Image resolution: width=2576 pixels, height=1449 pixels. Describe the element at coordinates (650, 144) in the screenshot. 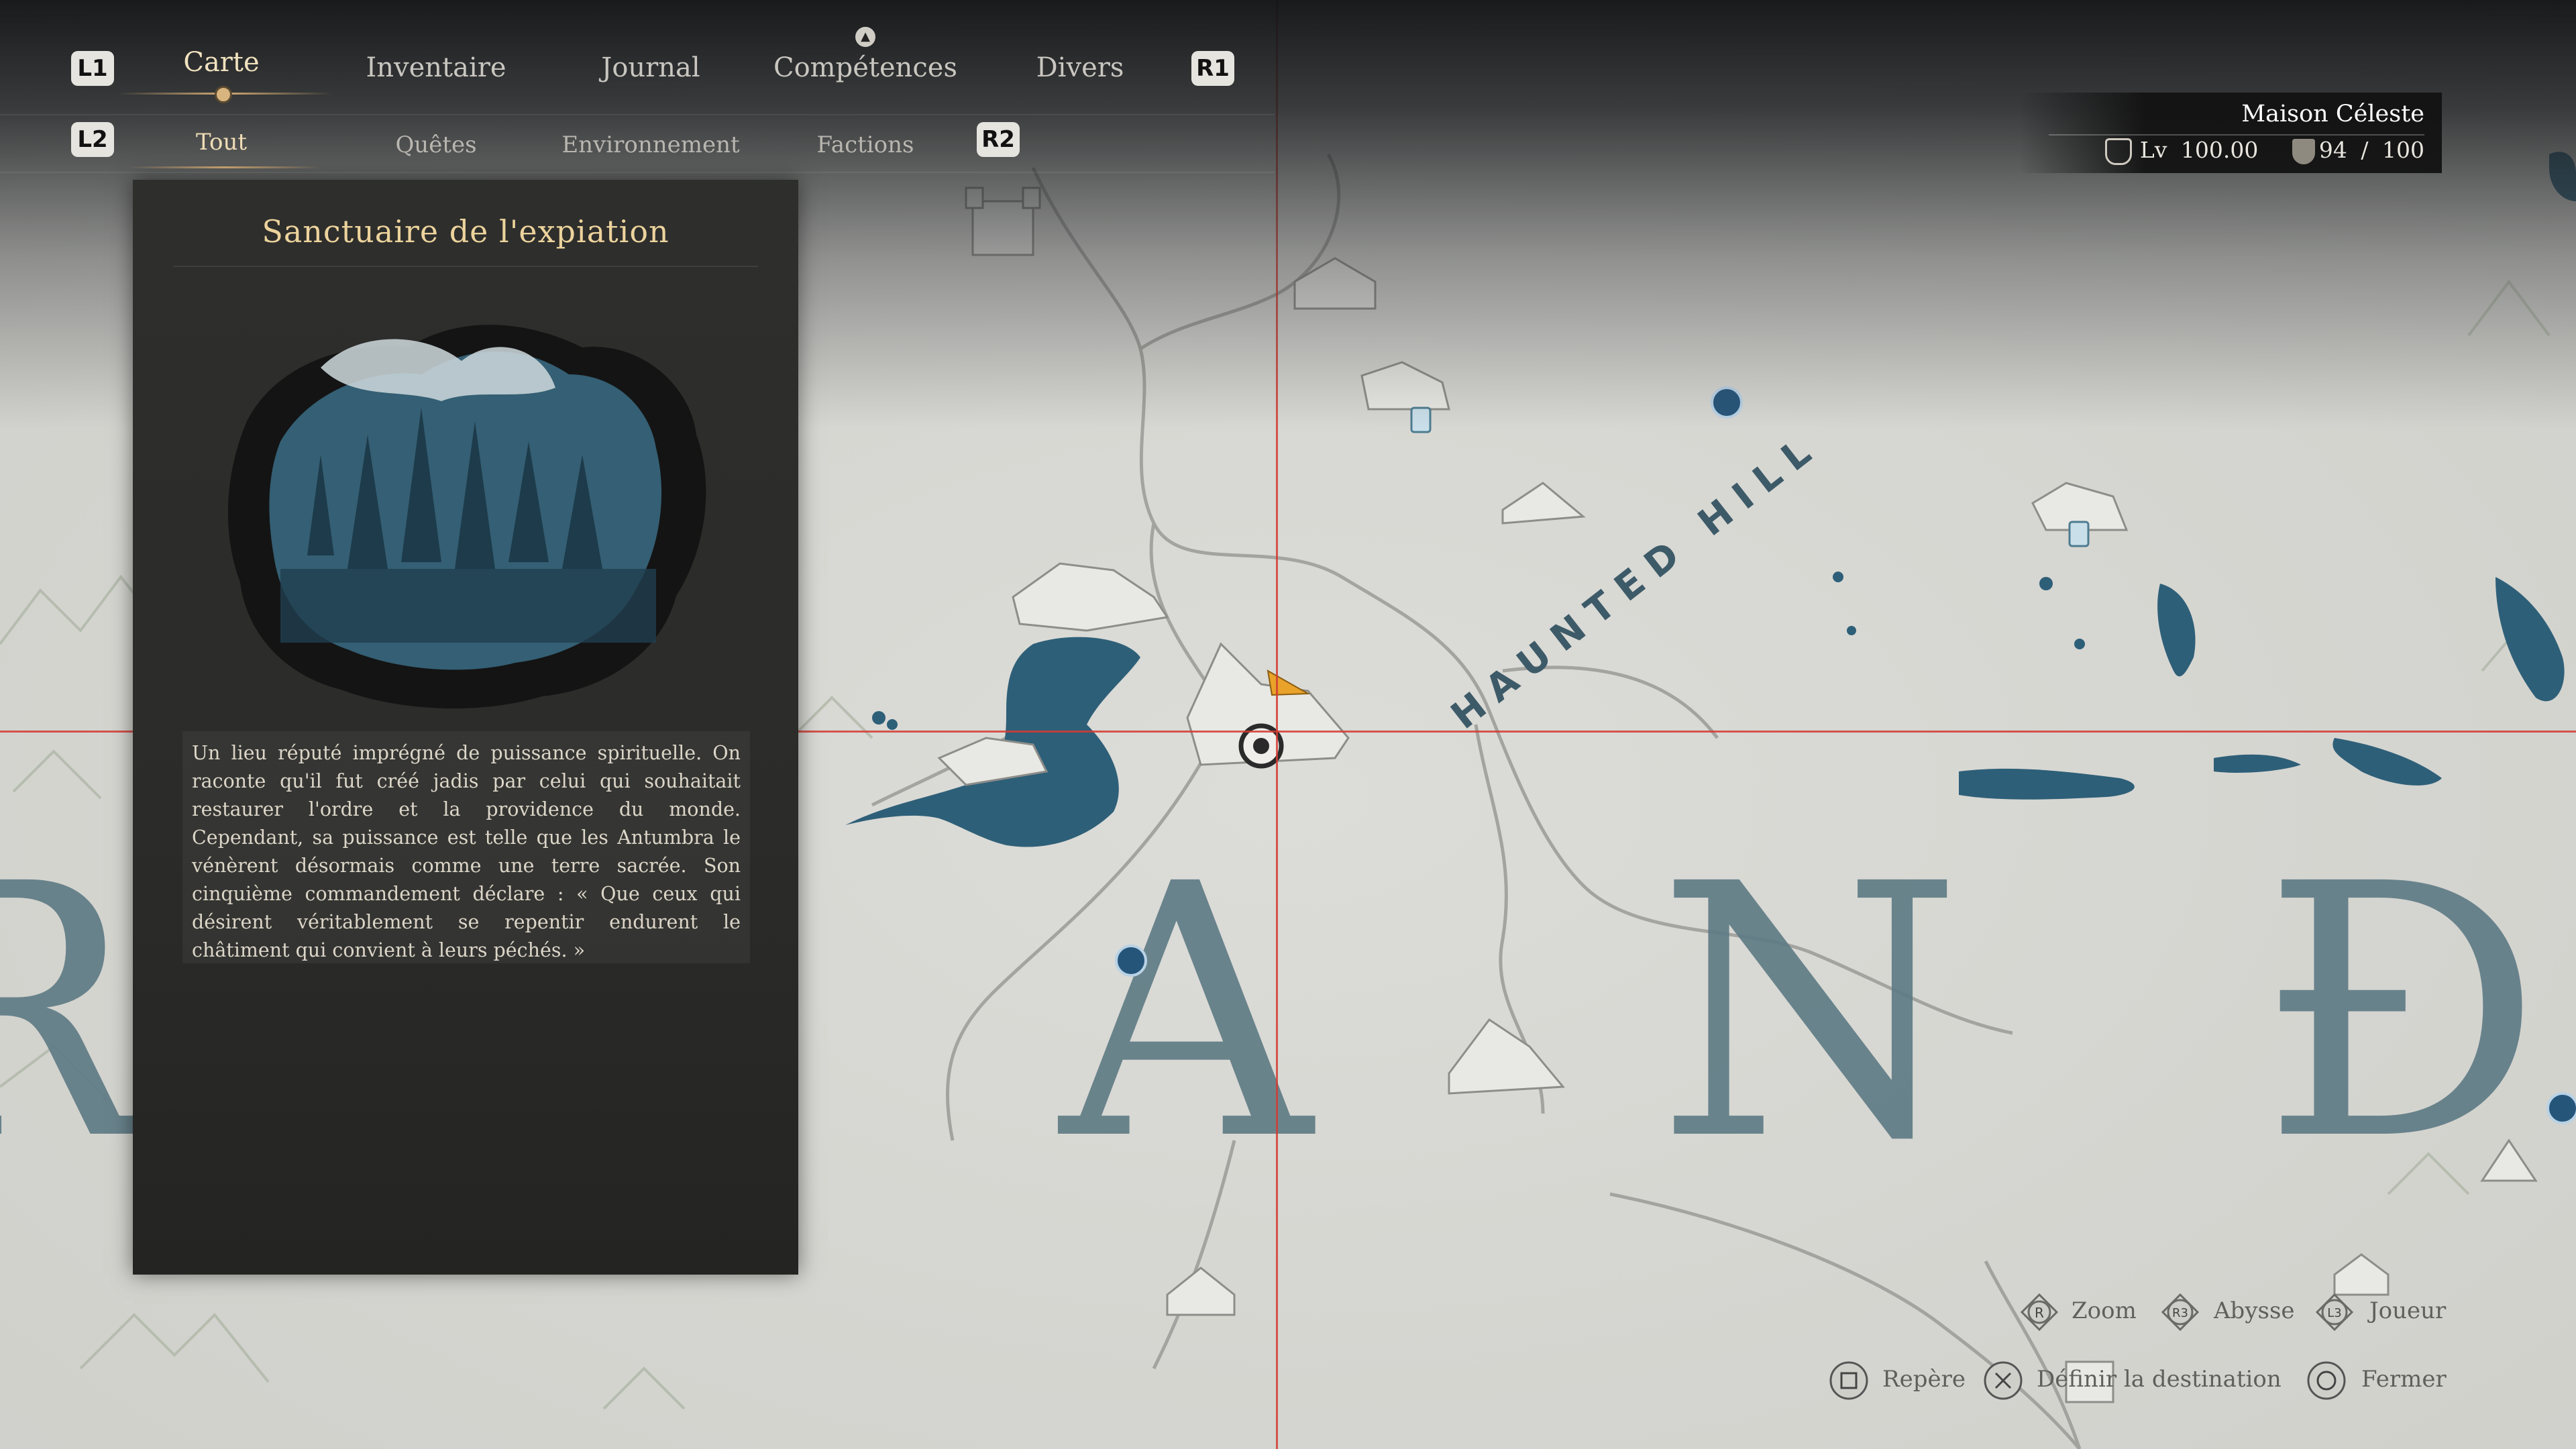

I see `subtab-environnement: Environnement` at that location.